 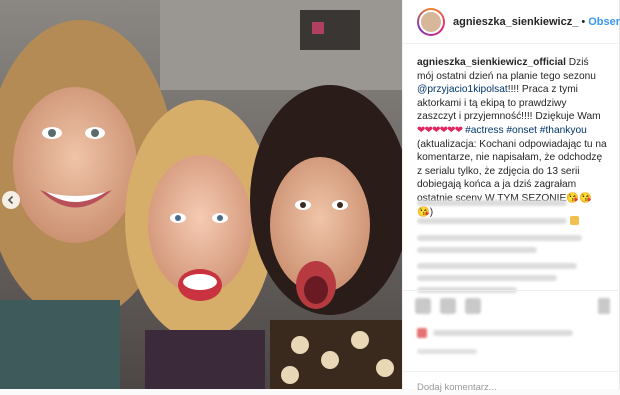 What do you see at coordinates (447, 351) in the screenshot?
I see `post-date` at bounding box center [447, 351].